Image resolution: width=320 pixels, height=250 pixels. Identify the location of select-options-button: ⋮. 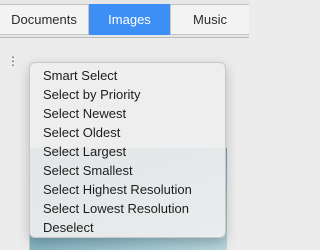
(13, 61).